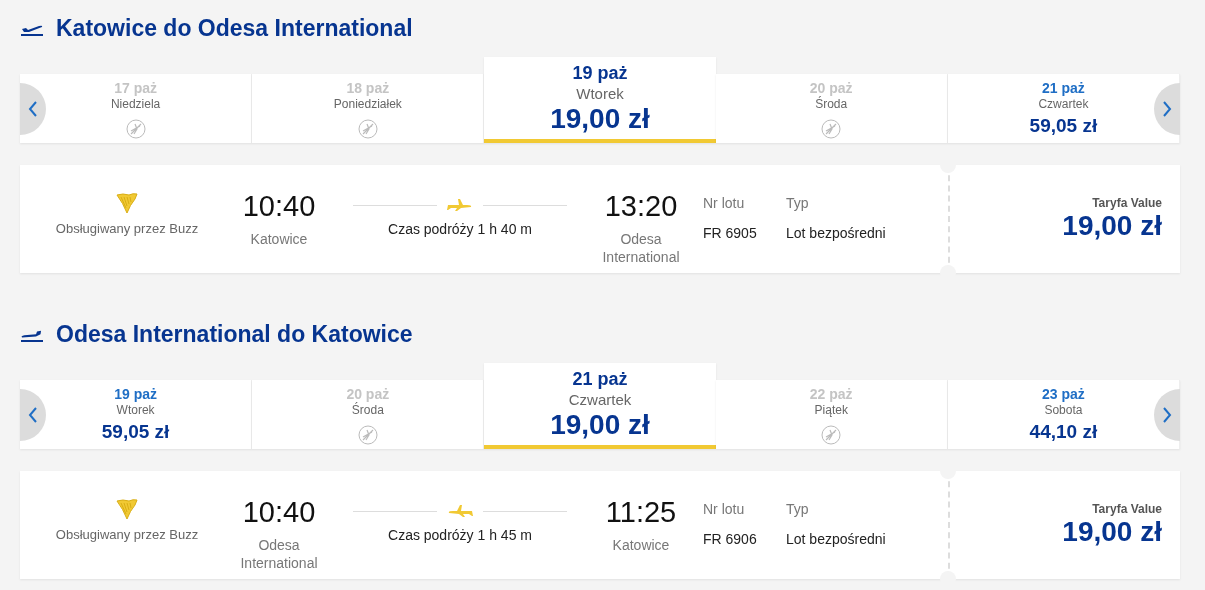  Describe the element at coordinates (730, 233) in the screenshot. I see `flight-number: FR 6905` at that location.